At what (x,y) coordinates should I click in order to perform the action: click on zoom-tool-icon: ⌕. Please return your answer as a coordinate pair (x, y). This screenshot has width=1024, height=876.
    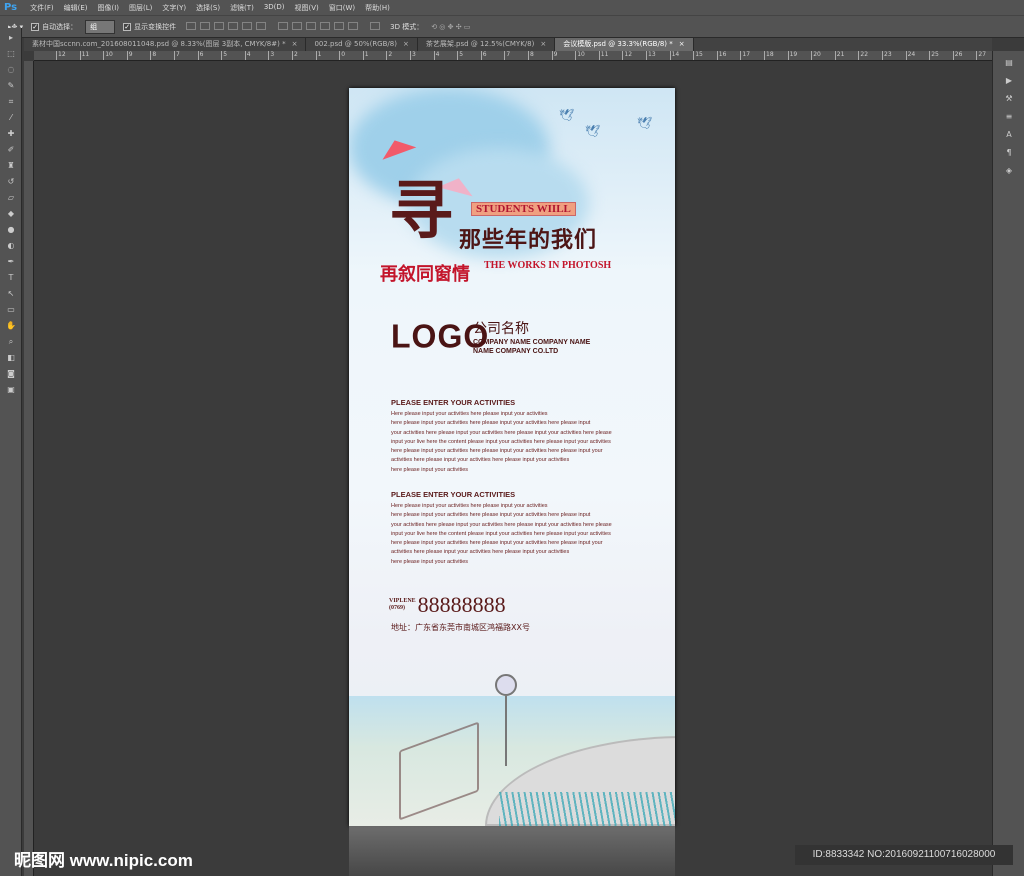
    Looking at the image, I should click on (11, 342).